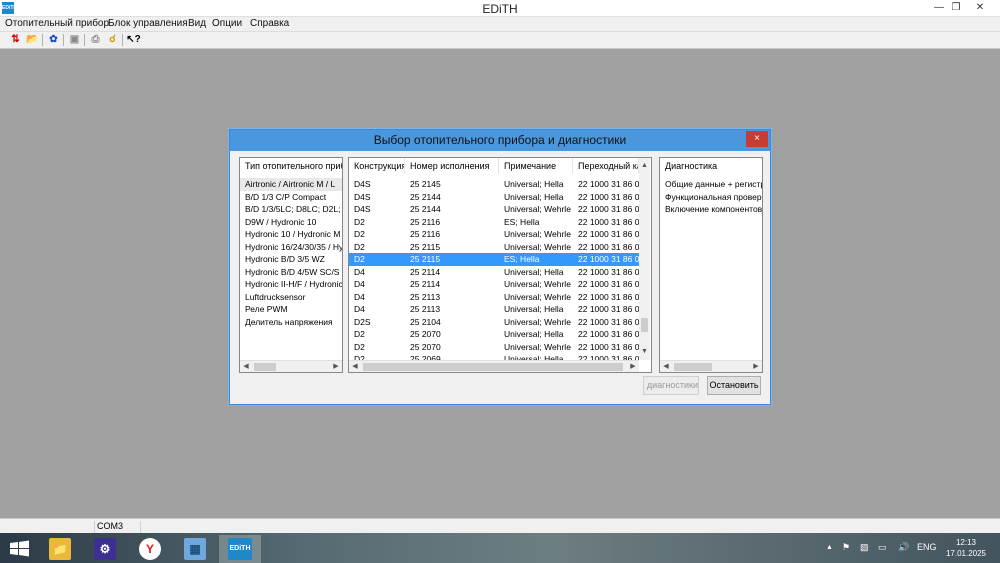 This screenshot has width=1000, height=563. Describe the element at coordinates (903, 547) in the screenshot. I see `volume-icon: 🔊` at that location.